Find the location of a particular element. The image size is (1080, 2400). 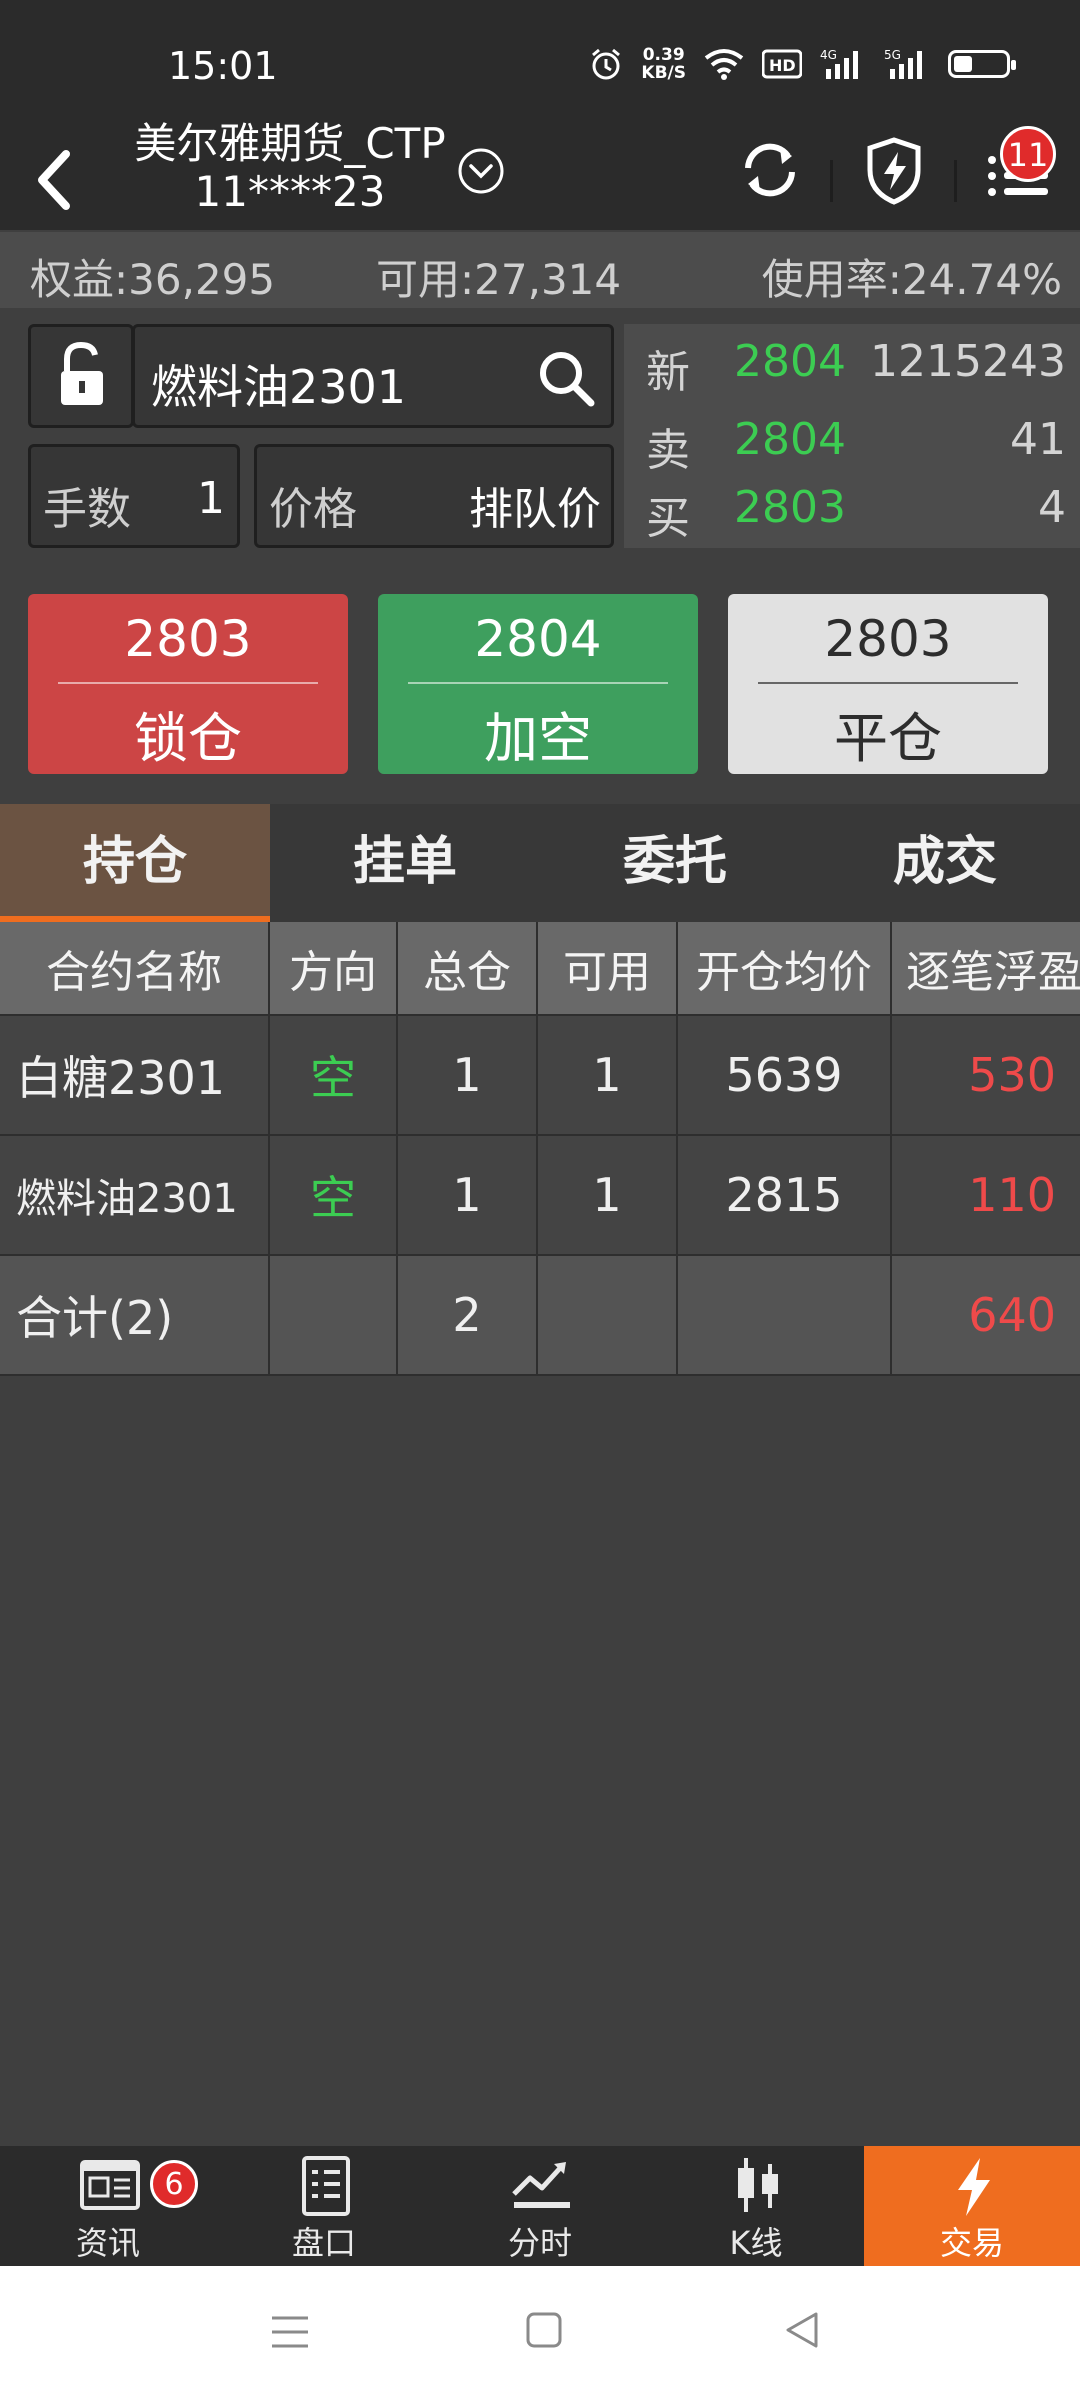

svg-text: HD is located at coordinates (782, 65).